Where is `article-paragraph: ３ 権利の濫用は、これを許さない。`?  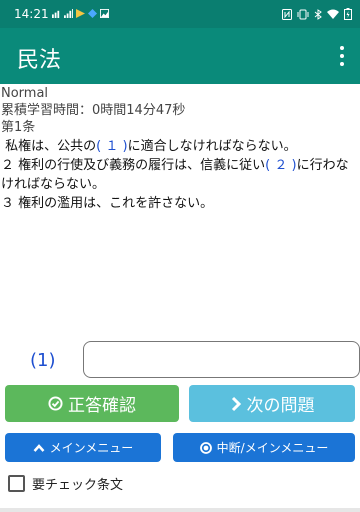 article-paragraph: ３ 権利の濫用は、これを許さない。 is located at coordinates (107, 203).